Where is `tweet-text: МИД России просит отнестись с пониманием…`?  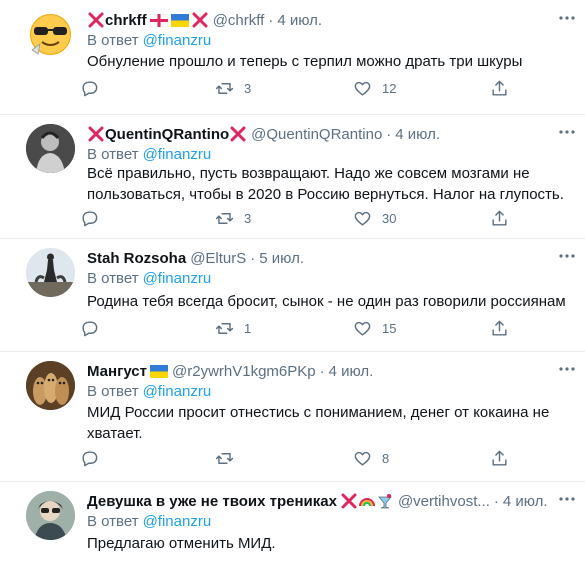
tweet-text: МИД России просит отнестись с пониманием… is located at coordinates (318, 423).